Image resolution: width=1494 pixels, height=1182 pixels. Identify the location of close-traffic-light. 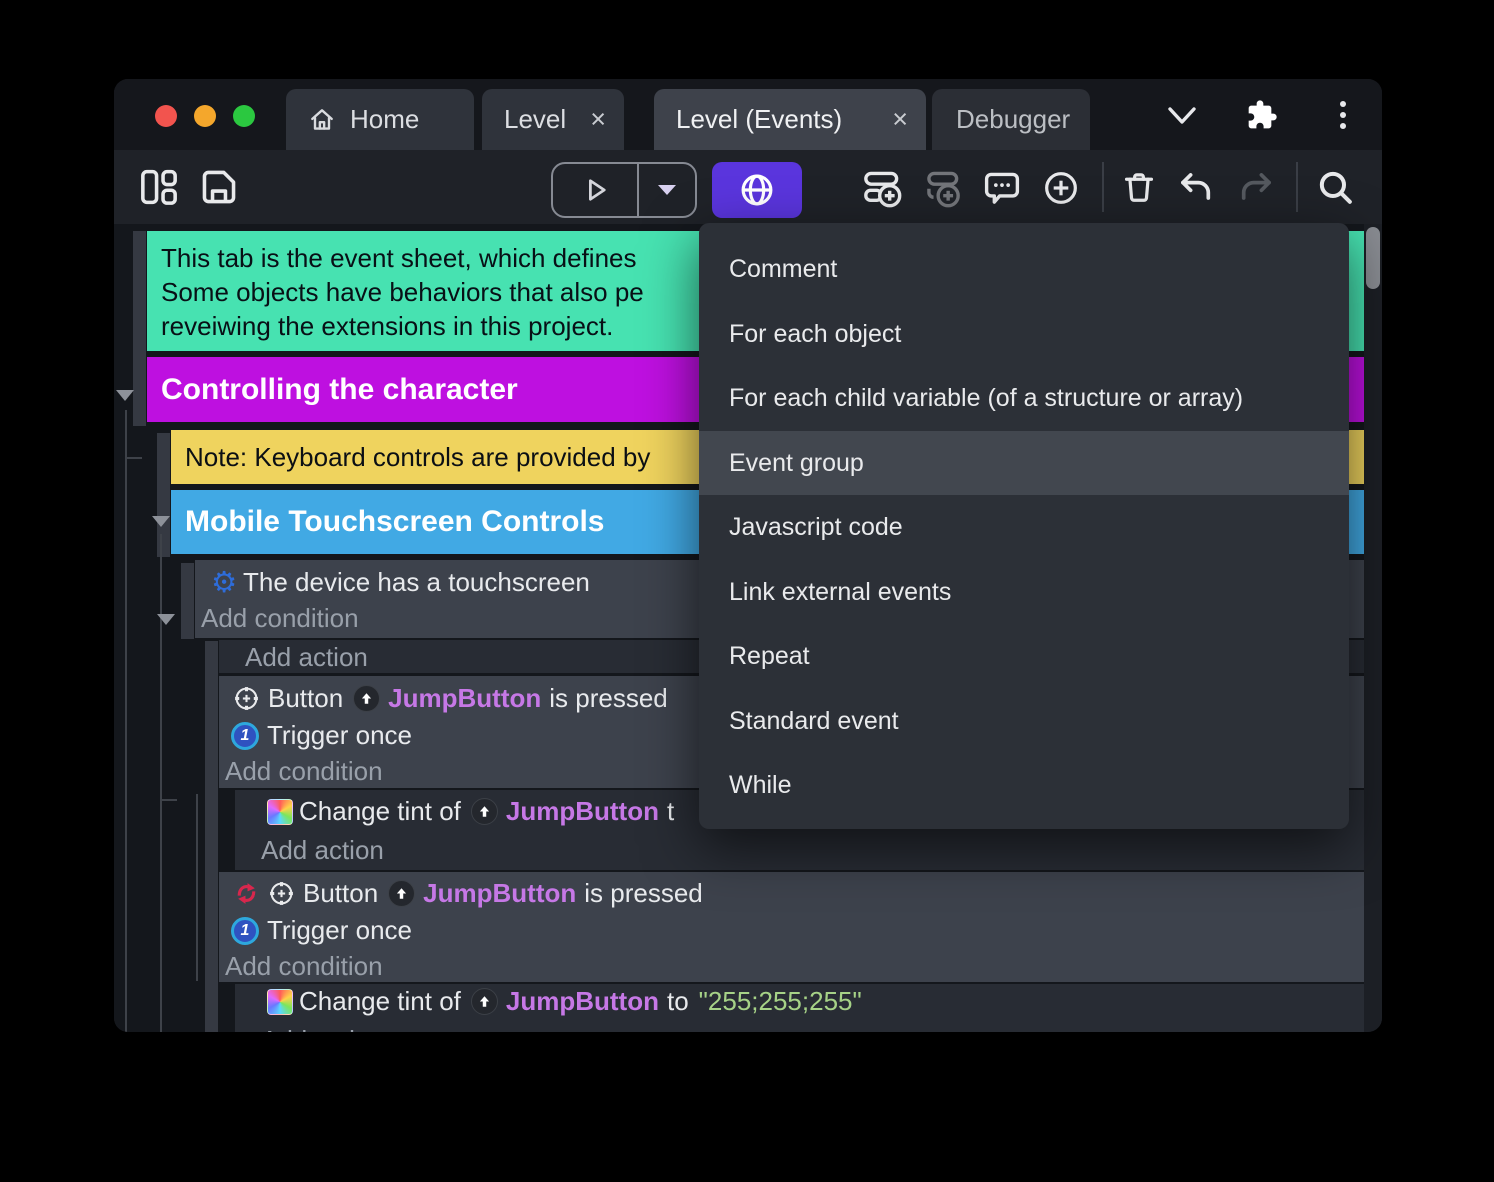
(166, 116).